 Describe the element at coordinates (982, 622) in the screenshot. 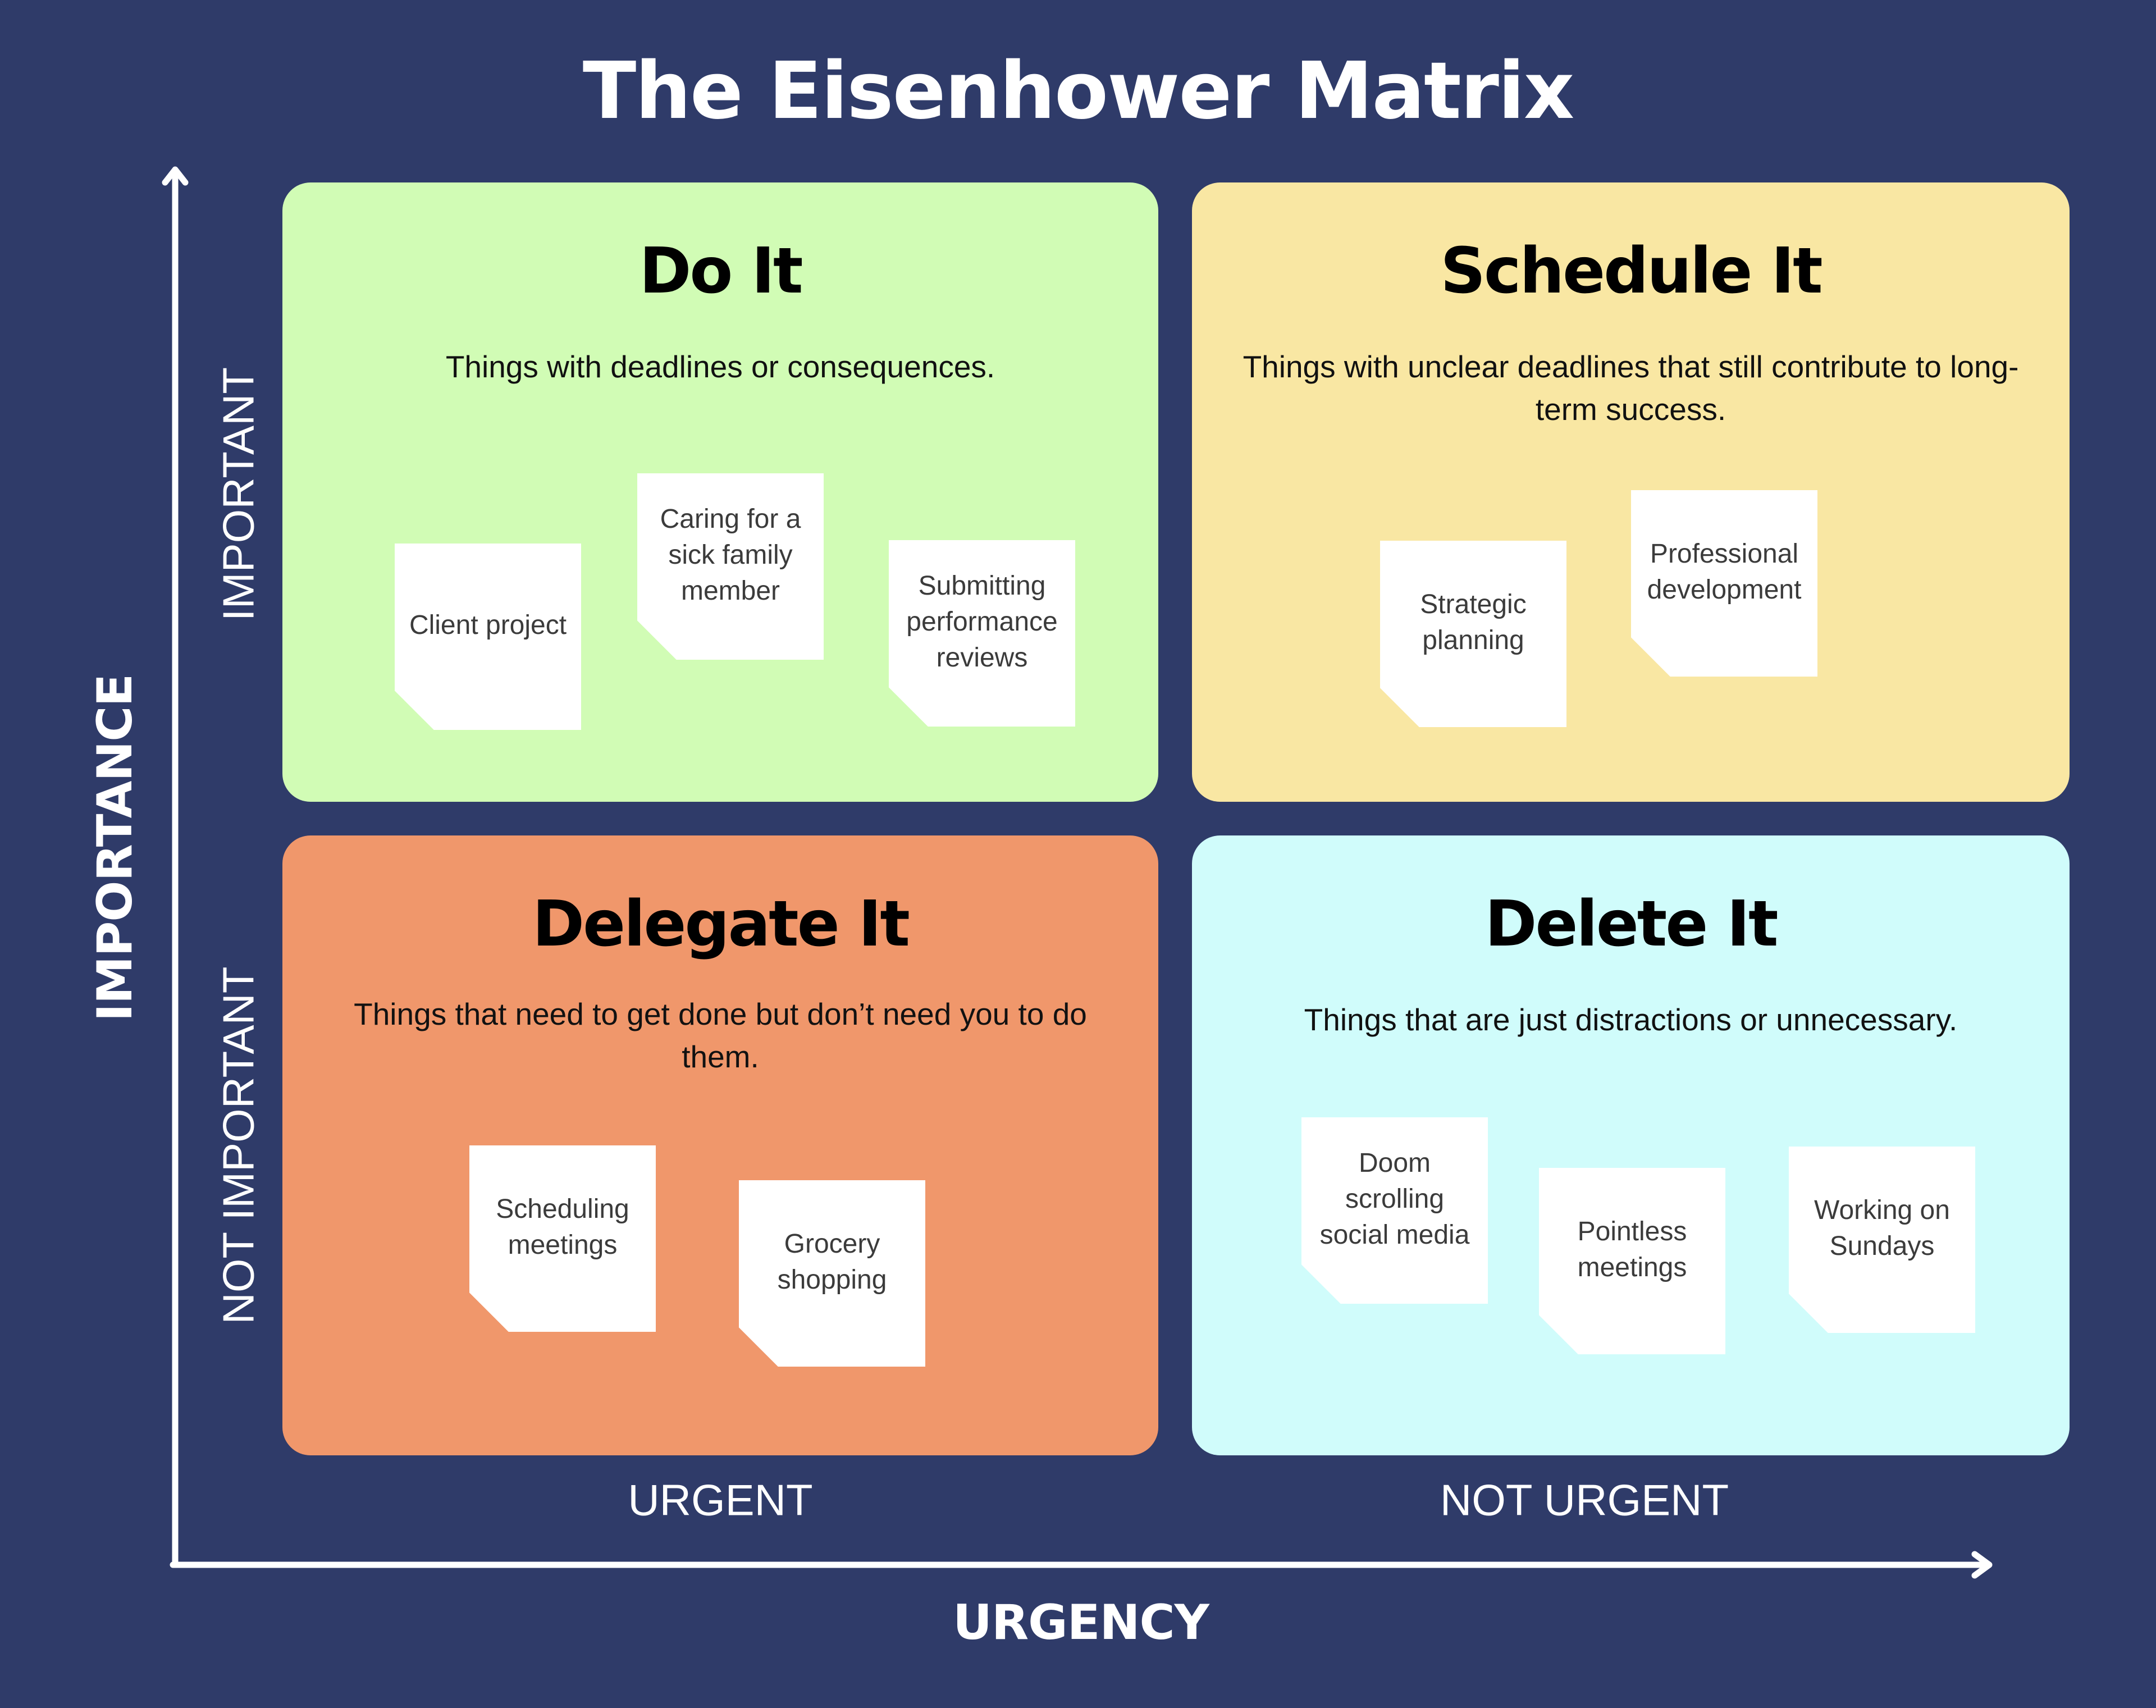

I see `sticky-note-text: Submitting performance reviews` at that location.